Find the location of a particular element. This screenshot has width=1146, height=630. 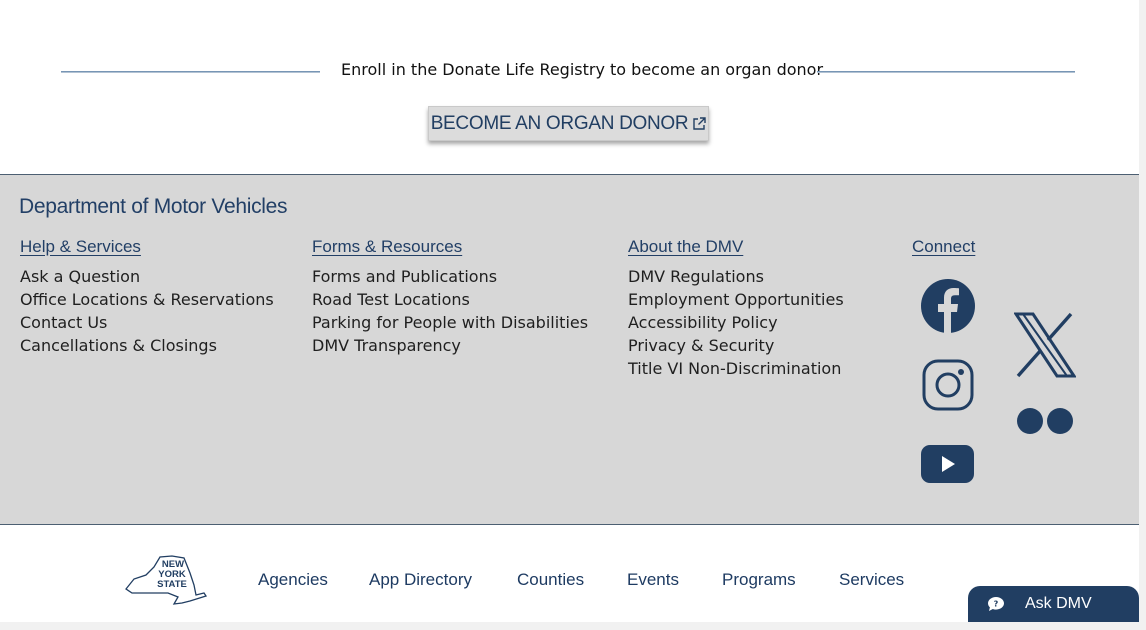

footer-link: DMV Regulations is located at coordinates (736, 276).